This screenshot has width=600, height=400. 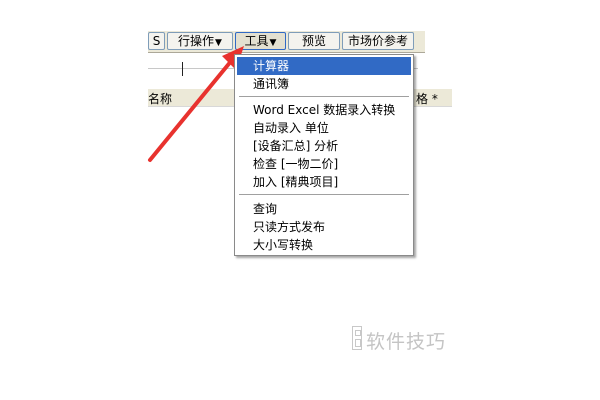 I want to click on watermark-logo-icon, so click(x=357, y=338).